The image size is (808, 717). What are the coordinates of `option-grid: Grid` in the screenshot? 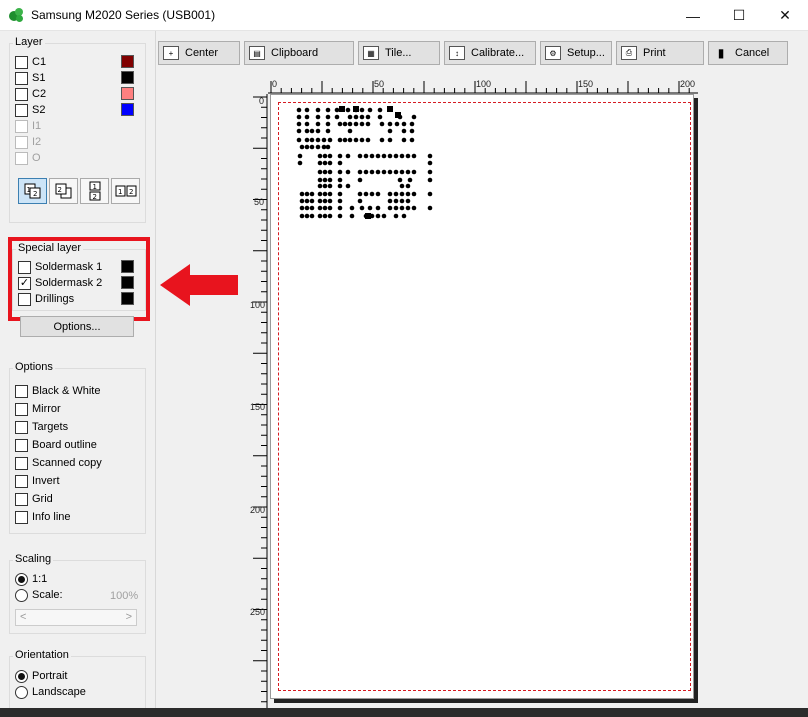 It's located at (34, 499).